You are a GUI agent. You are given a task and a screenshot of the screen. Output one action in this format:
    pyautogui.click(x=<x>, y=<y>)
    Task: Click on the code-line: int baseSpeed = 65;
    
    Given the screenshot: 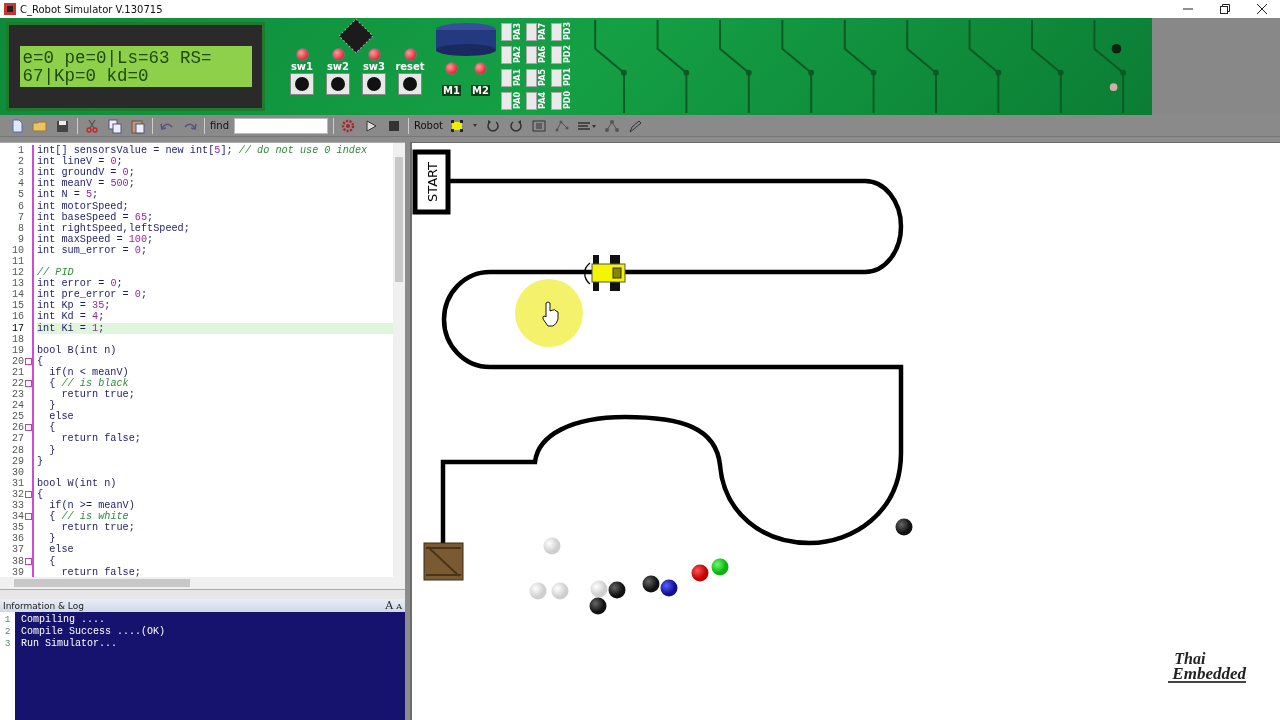 What is the action you would take?
    pyautogui.click(x=96, y=217)
    